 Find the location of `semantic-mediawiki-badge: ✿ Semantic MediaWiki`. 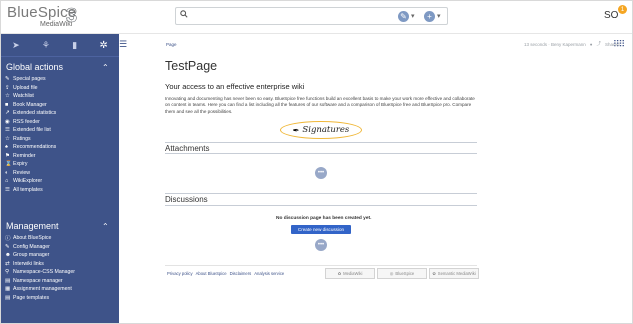

semantic-mediawiki-badge: ✿ Semantic MediaWiki is located at coordinates (454, 273).